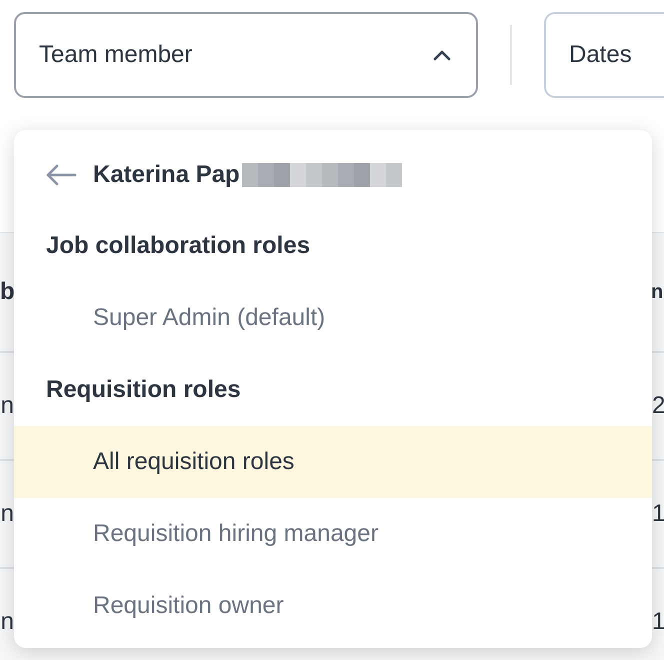  Describe the element at coordinates (61, 175) in the screenshot. I see `back-arrow-icon` at that location.